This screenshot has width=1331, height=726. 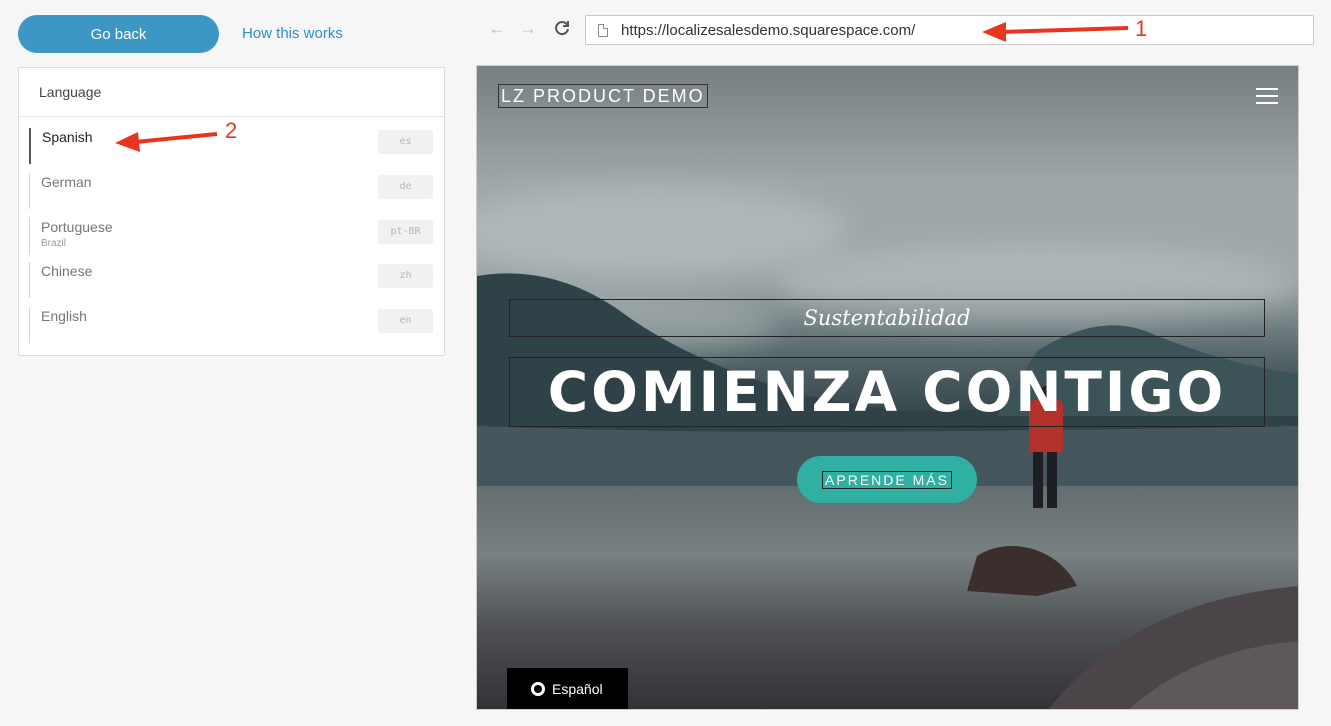 I want to click on annotation-number-2: 2, so click(x=231, y=130).